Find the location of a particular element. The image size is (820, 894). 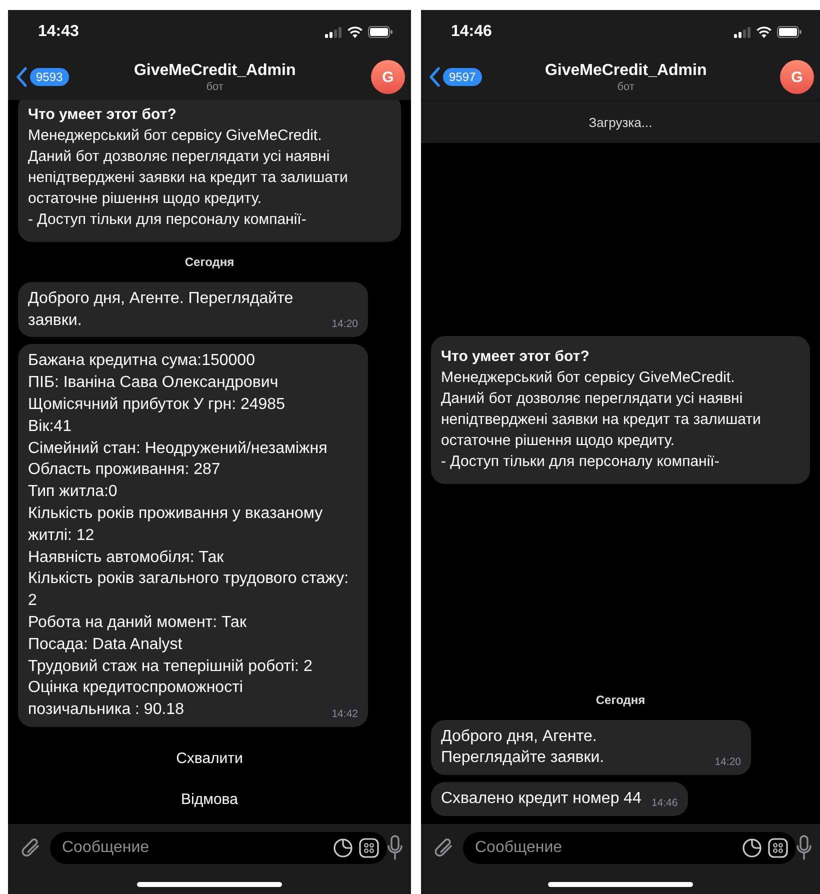

message-text: Сімейний стан: Неодружений/незаміжня is located at coordinates (178, 448).